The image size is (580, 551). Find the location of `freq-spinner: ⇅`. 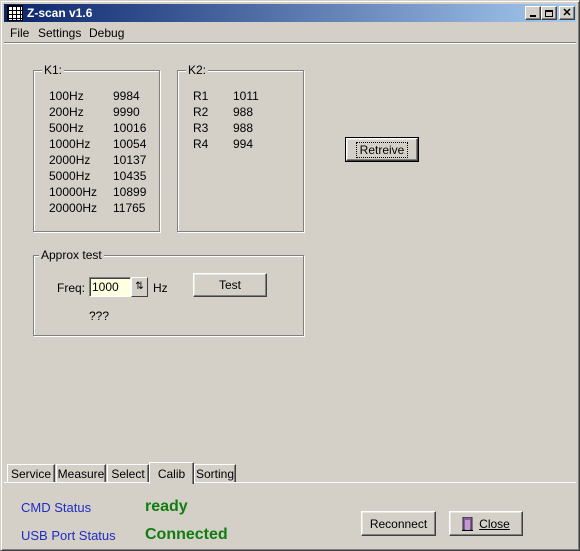

freq-spinner: ⇅ is located at coordinates (139, 287).